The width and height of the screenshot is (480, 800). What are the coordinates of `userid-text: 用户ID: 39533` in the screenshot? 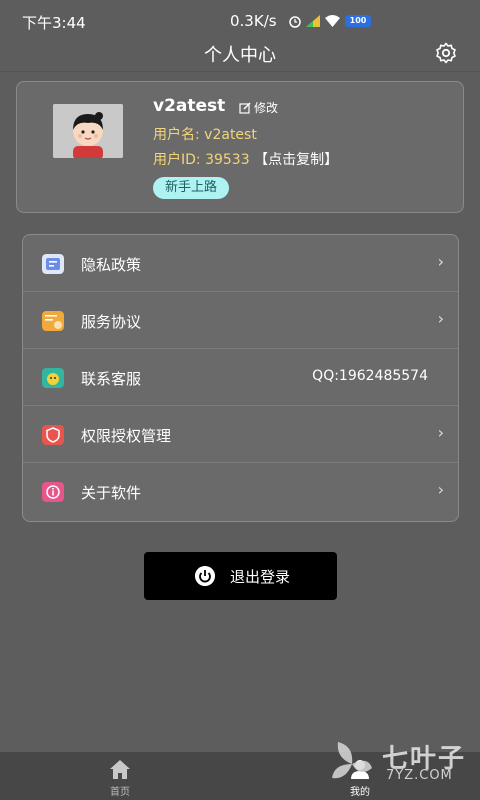 It's located at (201, 160).